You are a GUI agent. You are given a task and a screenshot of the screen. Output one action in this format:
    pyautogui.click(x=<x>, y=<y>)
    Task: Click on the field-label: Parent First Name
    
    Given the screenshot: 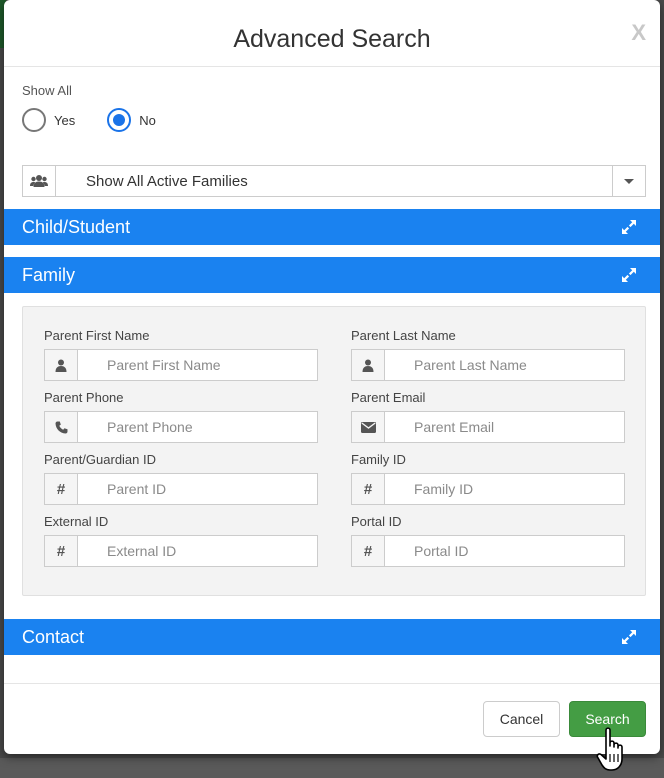 What is the action you would take?
    pyautogui.click(x=97, y=335)
    